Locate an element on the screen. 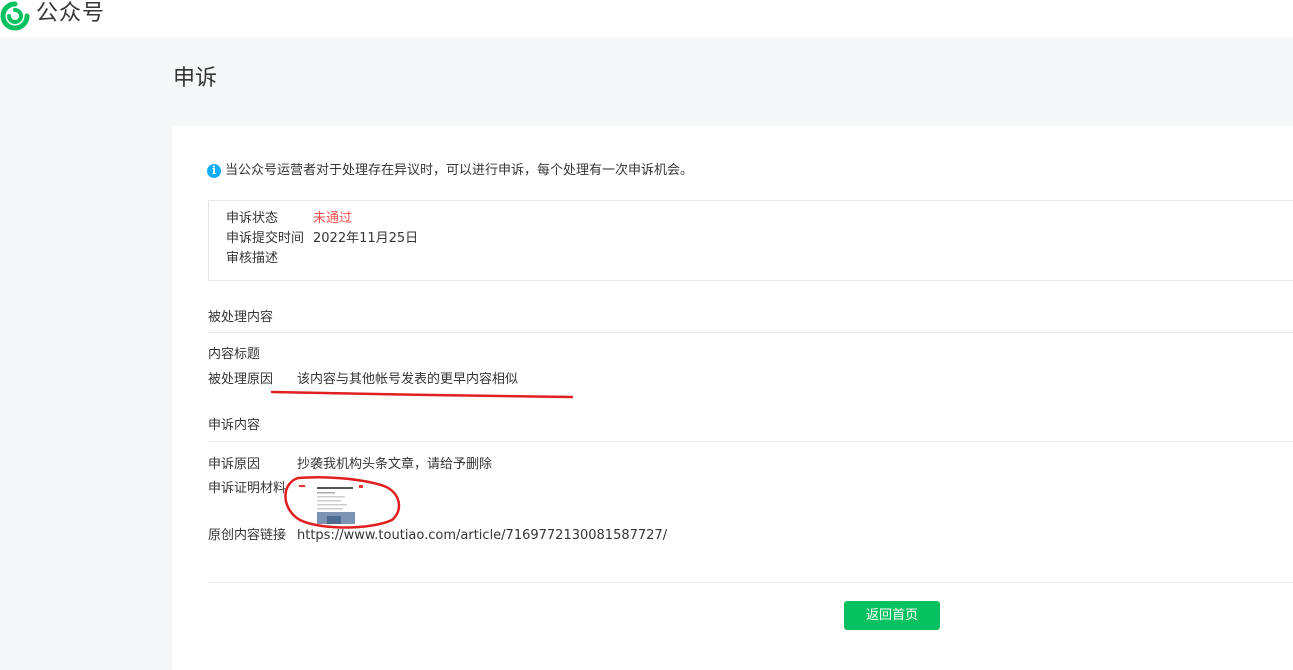 The image size is (1293, 670). processed-reason-label: 被处理原因 is located at coordinates (241, 379).